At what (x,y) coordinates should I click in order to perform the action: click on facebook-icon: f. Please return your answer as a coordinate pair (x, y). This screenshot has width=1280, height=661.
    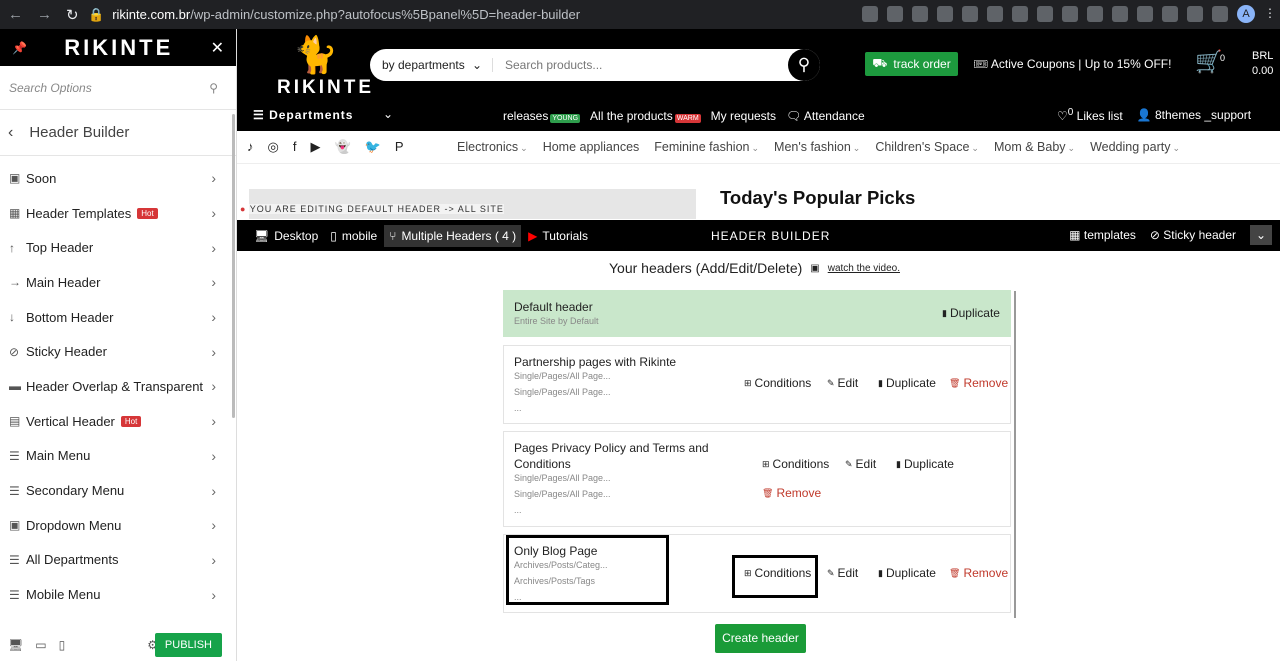
    Looking at the image, I should click on (295, 147).